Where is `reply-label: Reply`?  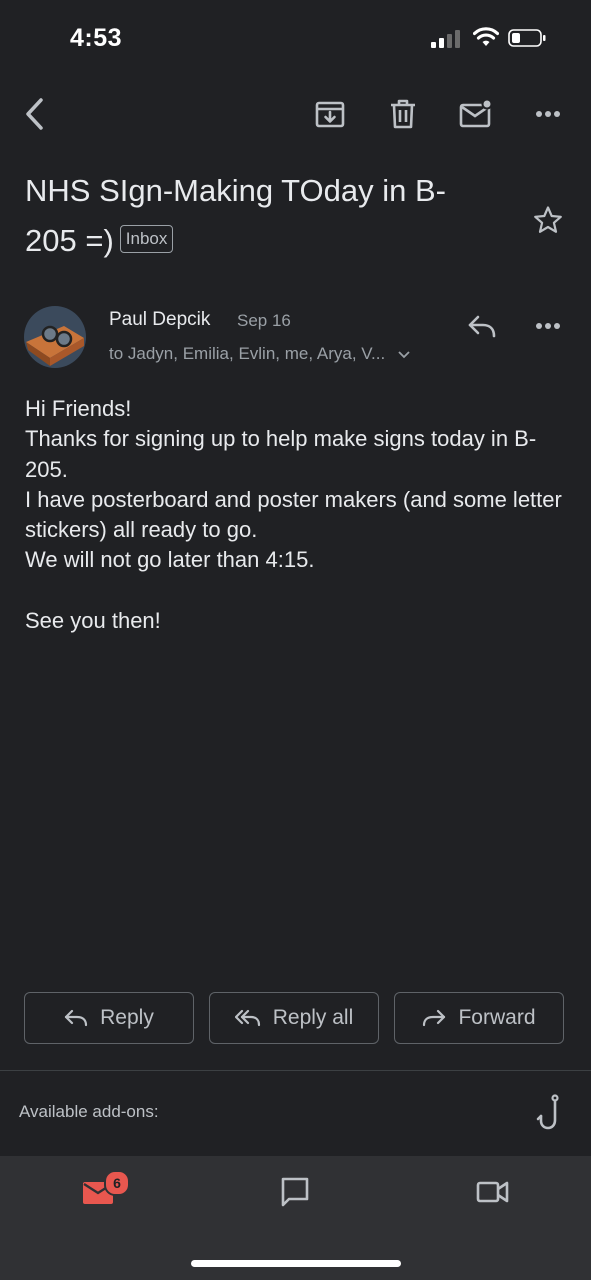 reply-label: Reply is located at coordinates (127, 1017).